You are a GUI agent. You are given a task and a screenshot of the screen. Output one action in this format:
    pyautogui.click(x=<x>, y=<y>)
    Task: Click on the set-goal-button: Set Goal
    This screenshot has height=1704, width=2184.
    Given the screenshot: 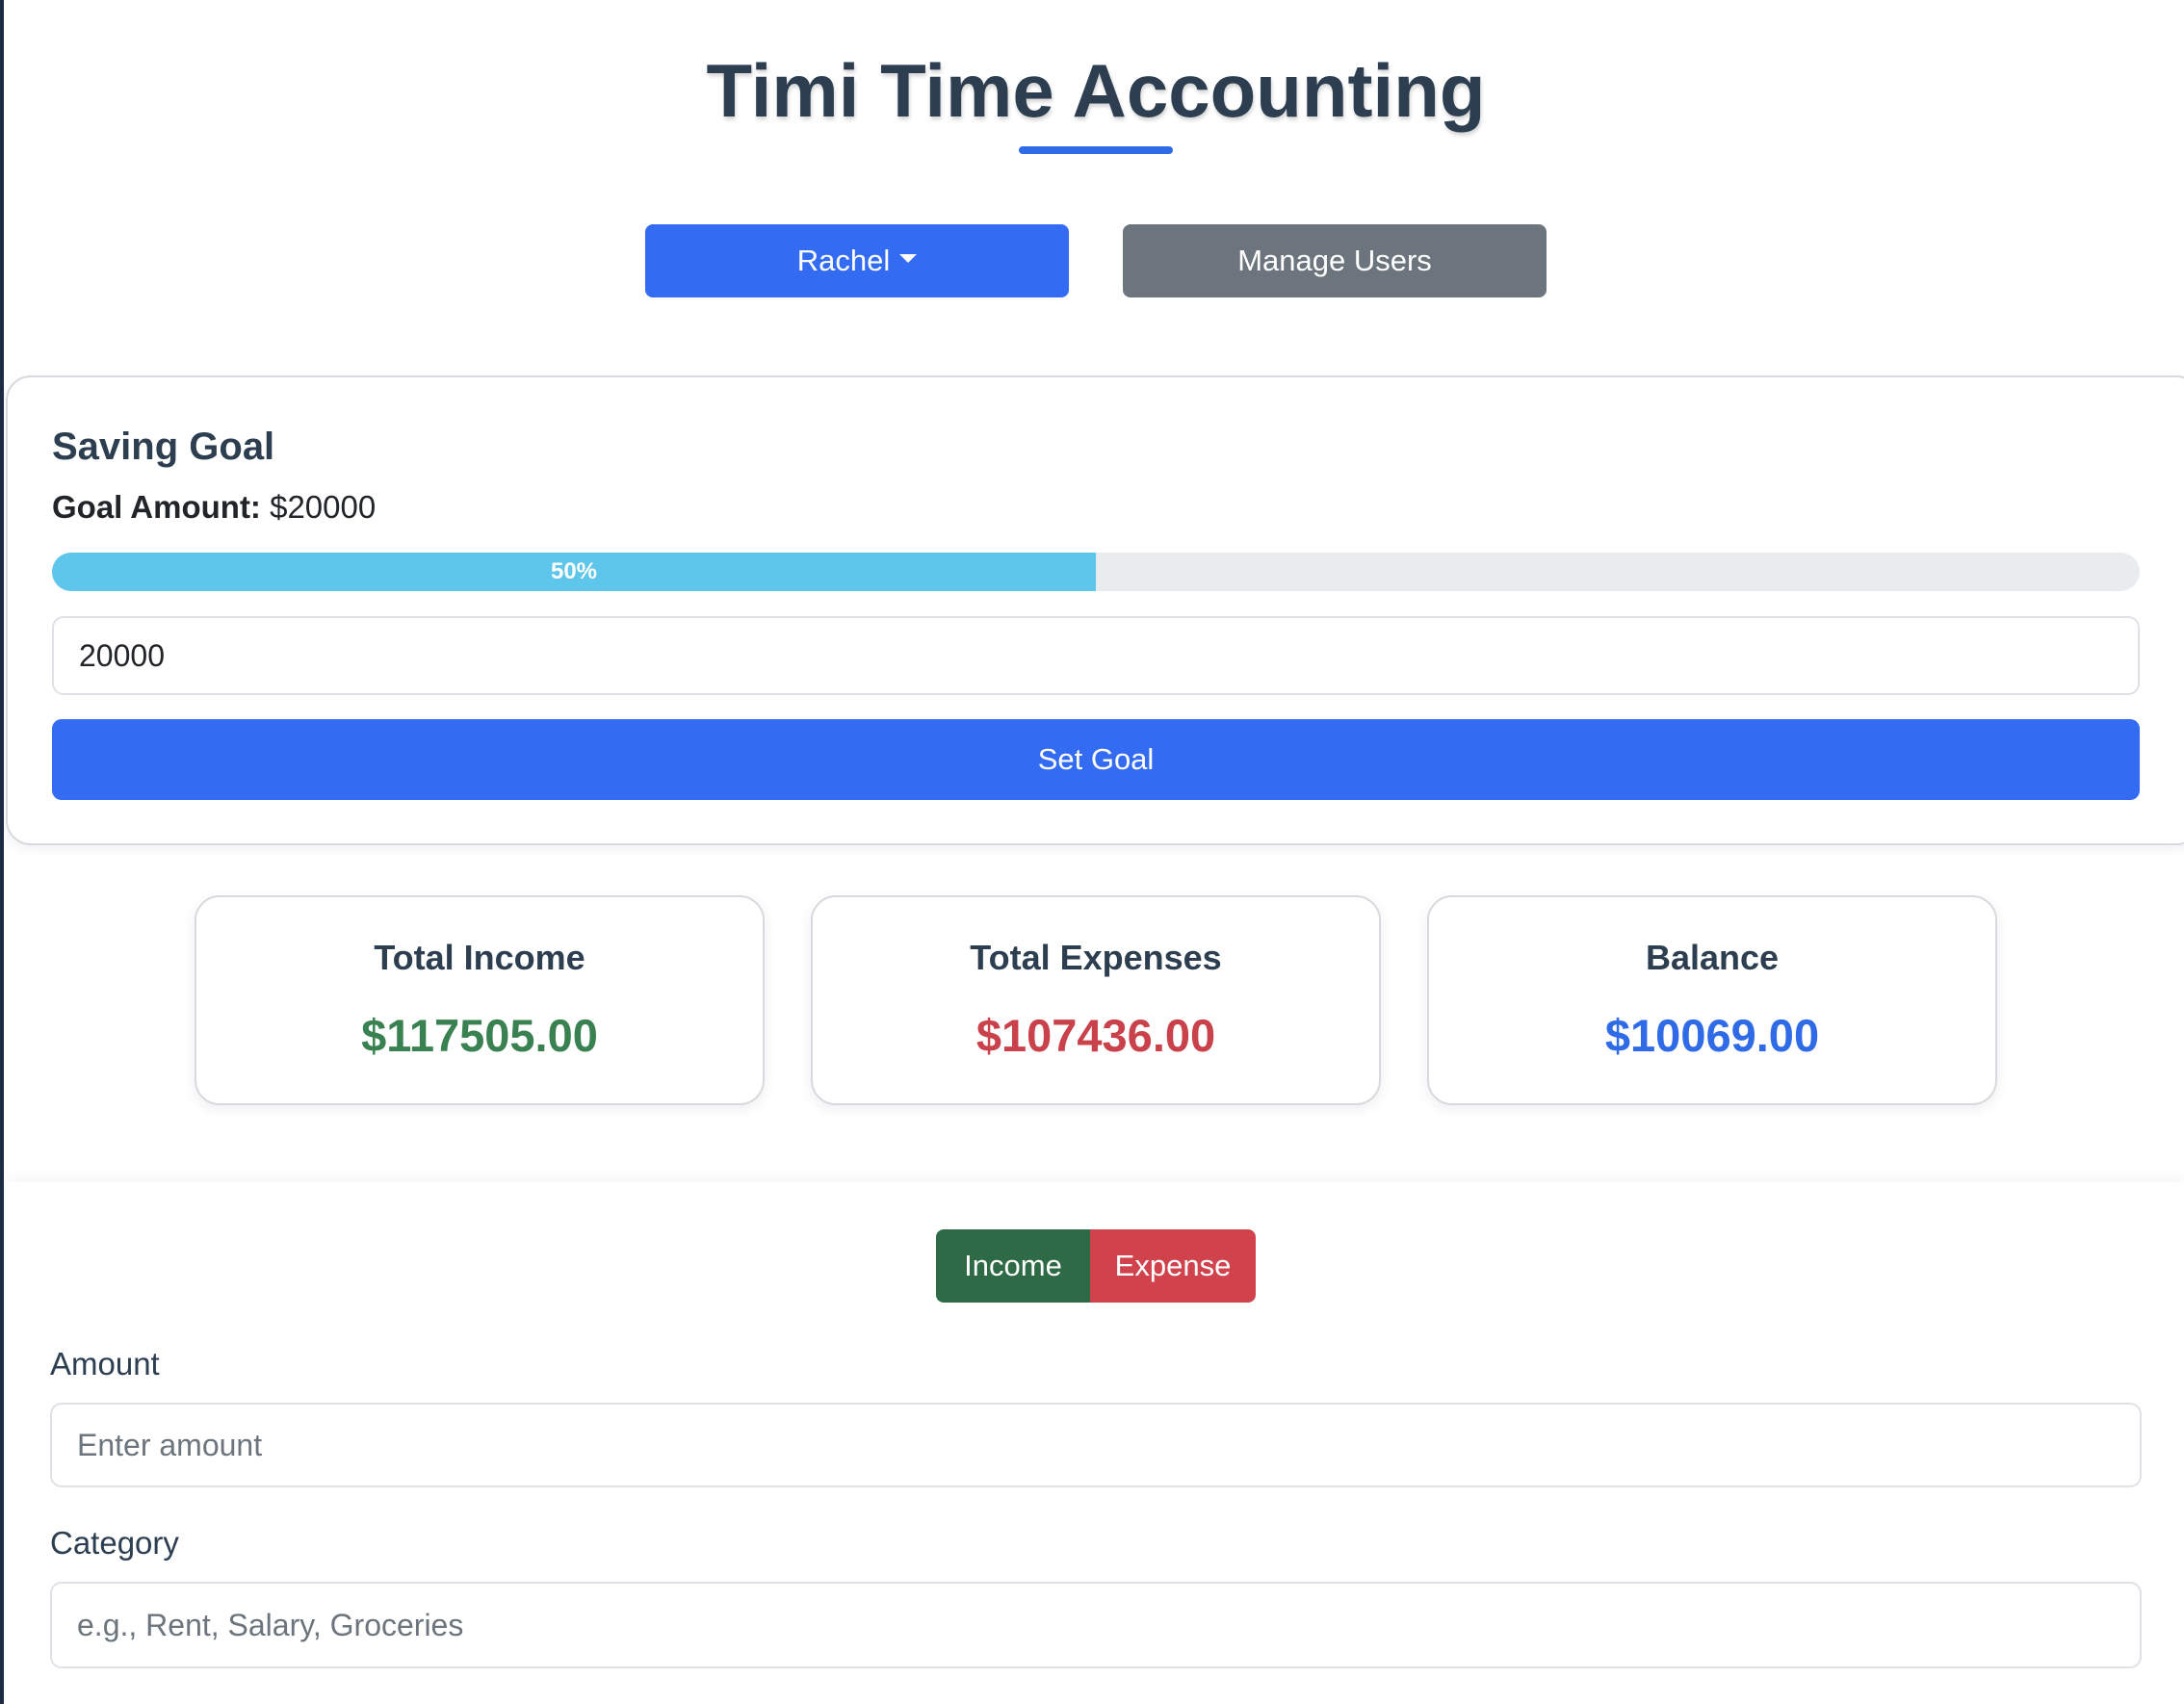 What is the action you would take?
    pyautogui.click(x=1096, y=759)
    